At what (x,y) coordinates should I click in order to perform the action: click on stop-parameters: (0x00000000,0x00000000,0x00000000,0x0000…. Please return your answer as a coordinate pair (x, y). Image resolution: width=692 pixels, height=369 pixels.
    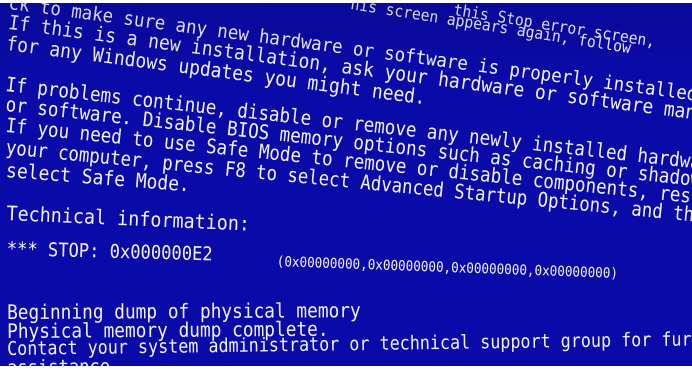
    Looking at the image, I should click on (447, 268).